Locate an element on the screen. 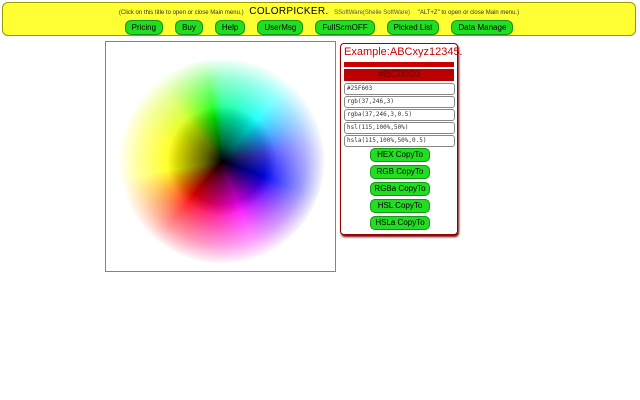  company-name: SSoftWare(Sheile SoftWare) is located at coordinates (372, 13).